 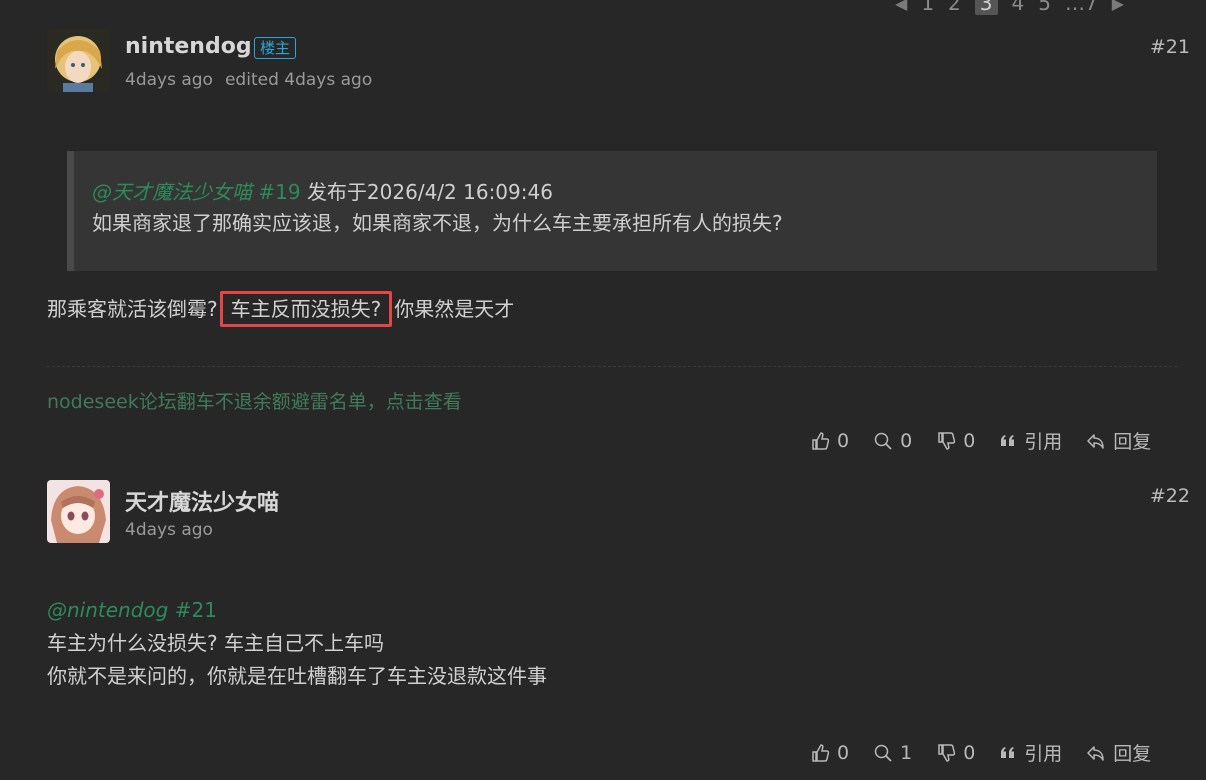 I want to click on post-meta: 4days ago, so click(x=175, y=530).